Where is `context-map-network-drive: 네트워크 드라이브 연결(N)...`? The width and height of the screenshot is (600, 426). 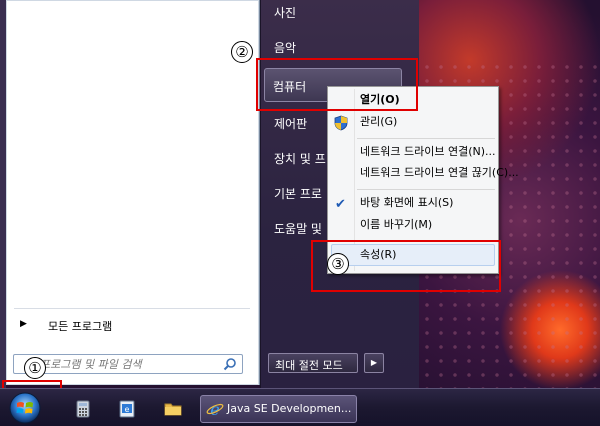
context-map-network-drive: 네트워크 드라이브 연결(N)... is located at coordinates (428, 152).